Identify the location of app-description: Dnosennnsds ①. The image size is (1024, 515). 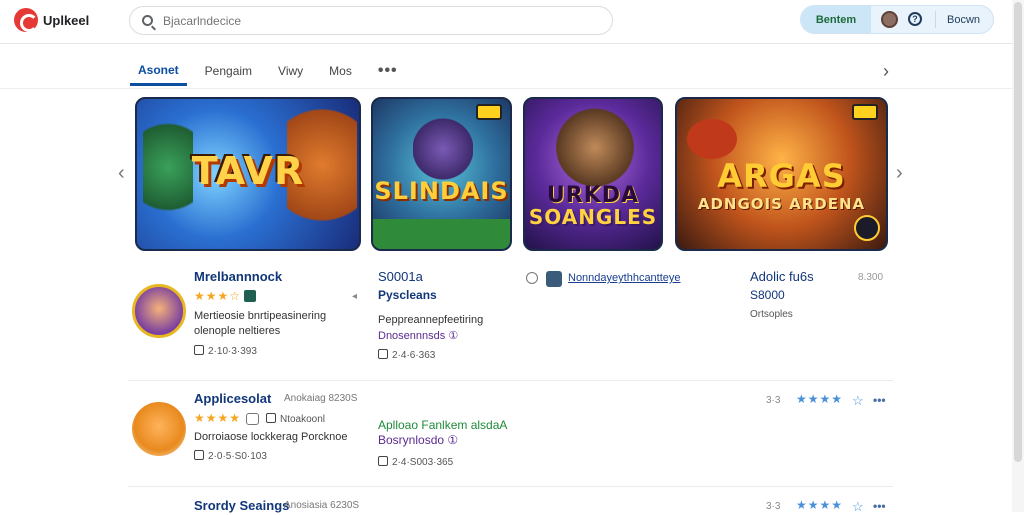
(418, 336).